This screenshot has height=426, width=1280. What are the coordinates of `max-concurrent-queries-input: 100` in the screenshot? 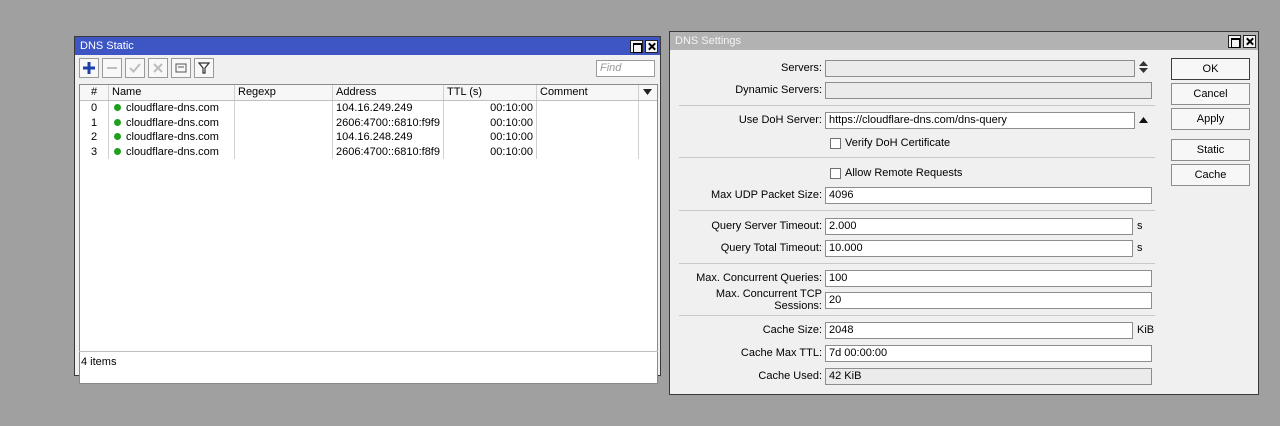 It's located at (988, 278).